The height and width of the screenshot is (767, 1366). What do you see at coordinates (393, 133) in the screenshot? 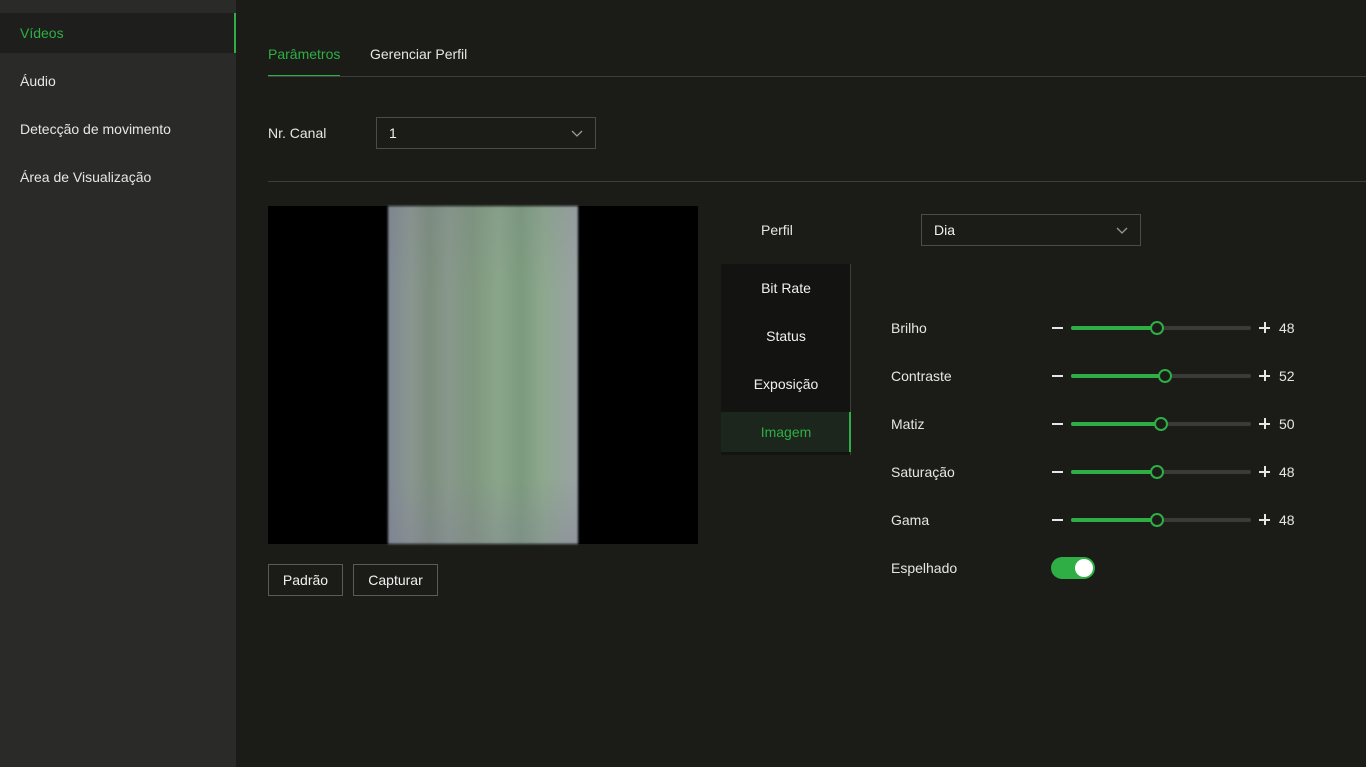
I see `channel-select-value: 1` at bounding box center [393, 133].